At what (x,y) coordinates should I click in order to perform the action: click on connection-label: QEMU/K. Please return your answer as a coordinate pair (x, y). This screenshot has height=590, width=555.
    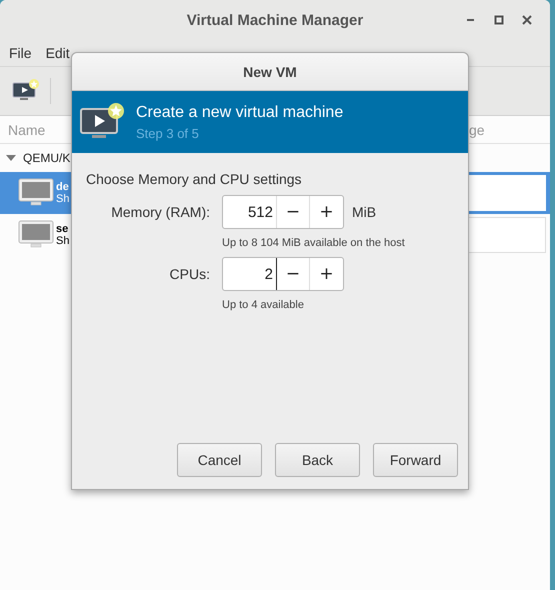
    Looking at the image, I should click on (46, 158).